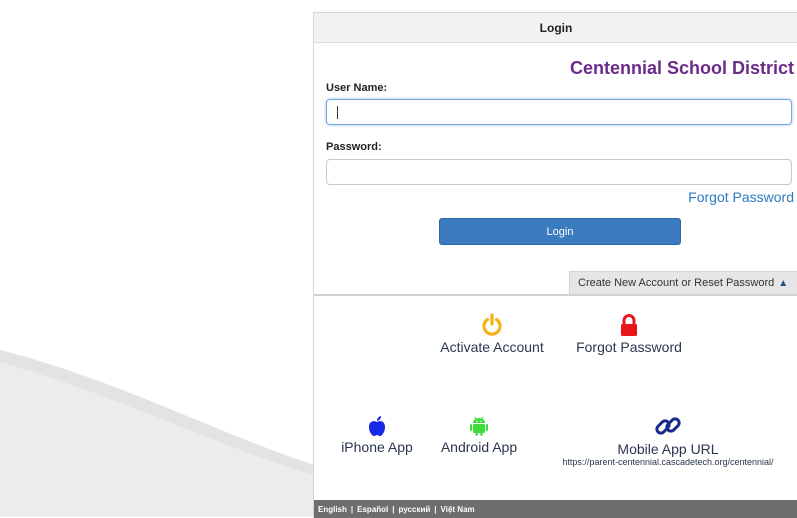 Image resolution: width=797 pixels, height=518 pixels. What do you see at coordinates (555, 509) in the screenshot?
I see `language-footer: English | Español | русский | Việt Nam` at bounding box center [555, 509].